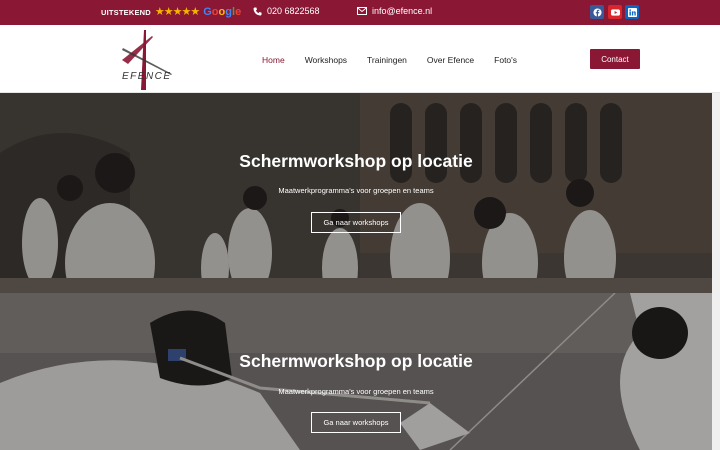 The width and height of the screenshot is (720, 450). I want to click on svg-text: EFENCE, so click(147, 76).